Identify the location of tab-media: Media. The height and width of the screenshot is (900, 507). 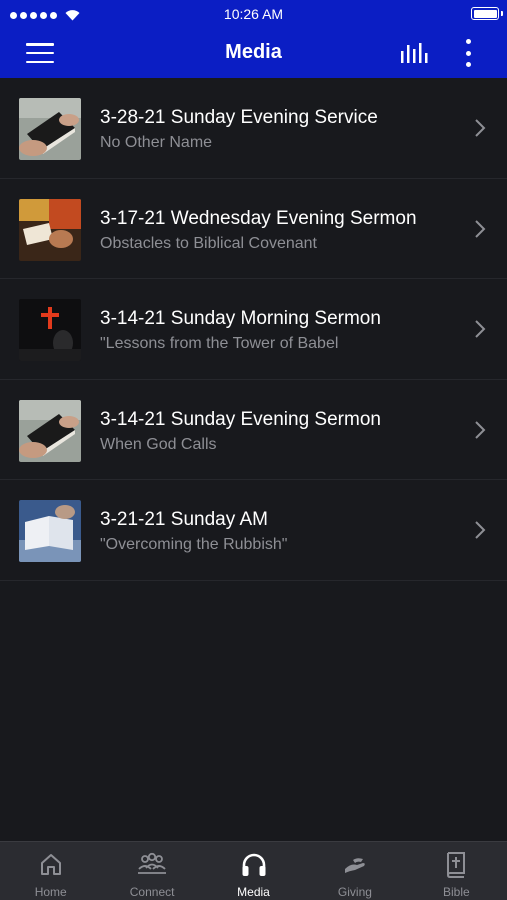
(253, 871).